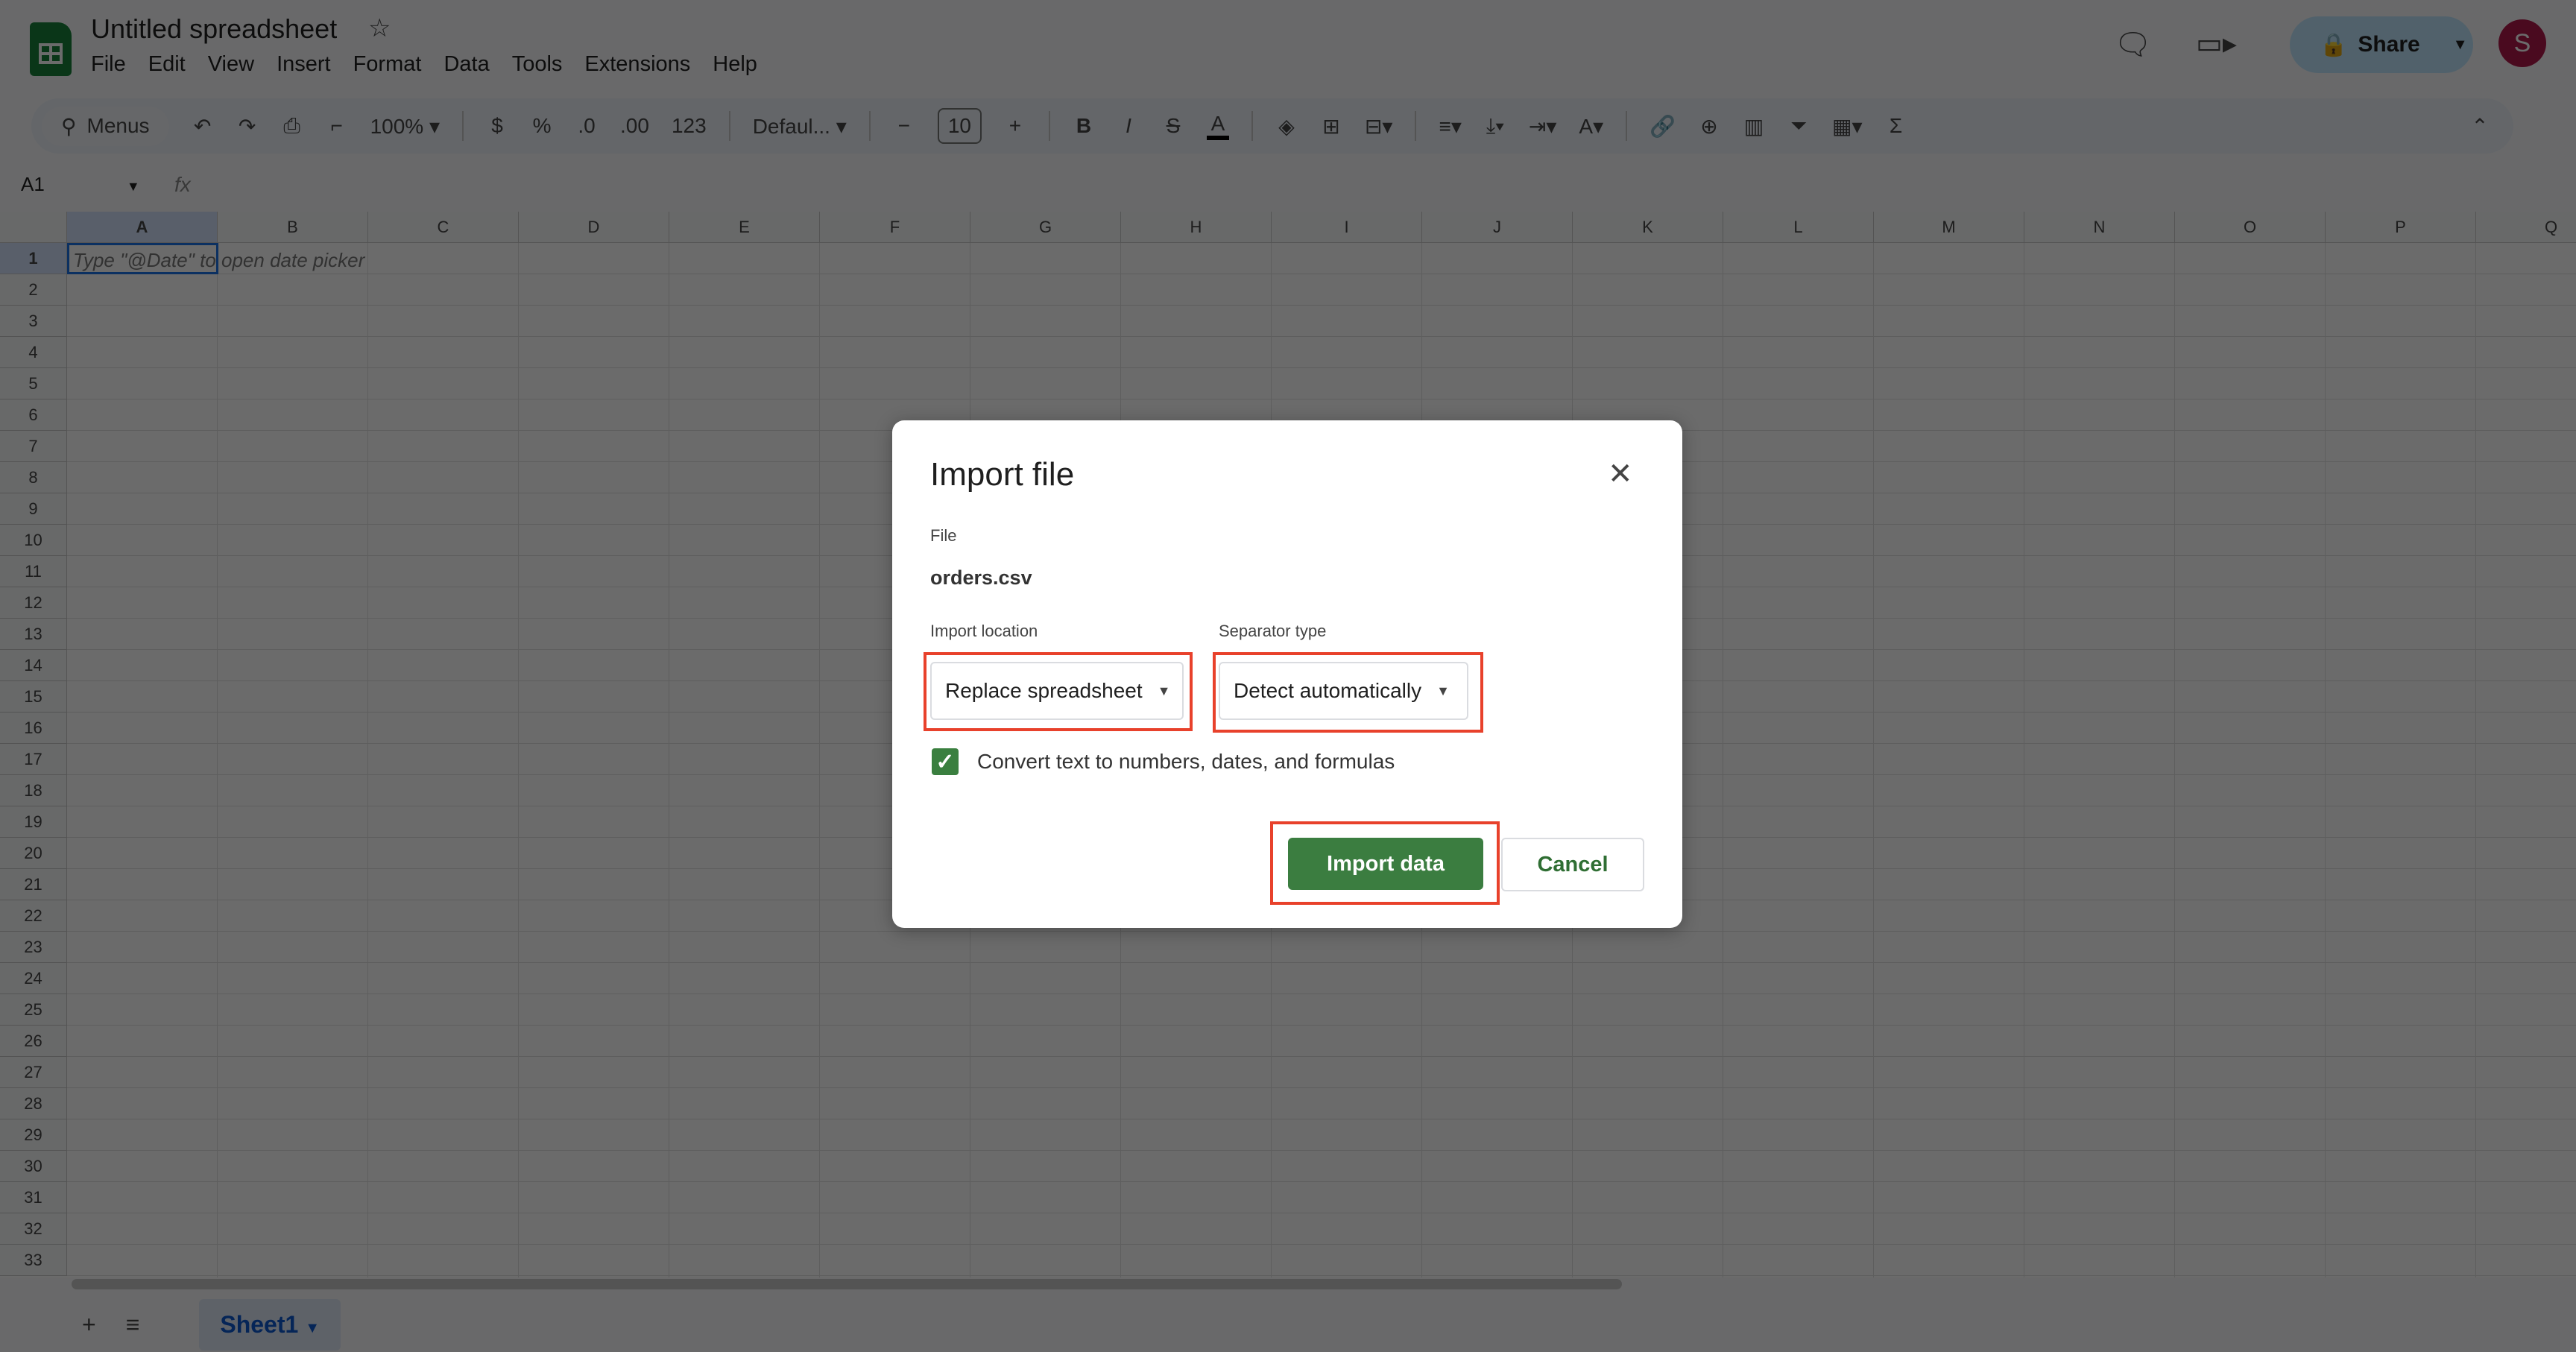  What do you see at coordinates (34, 290) in the screenshot?
I see `row-header: 2` at bounding box center [34, 290].